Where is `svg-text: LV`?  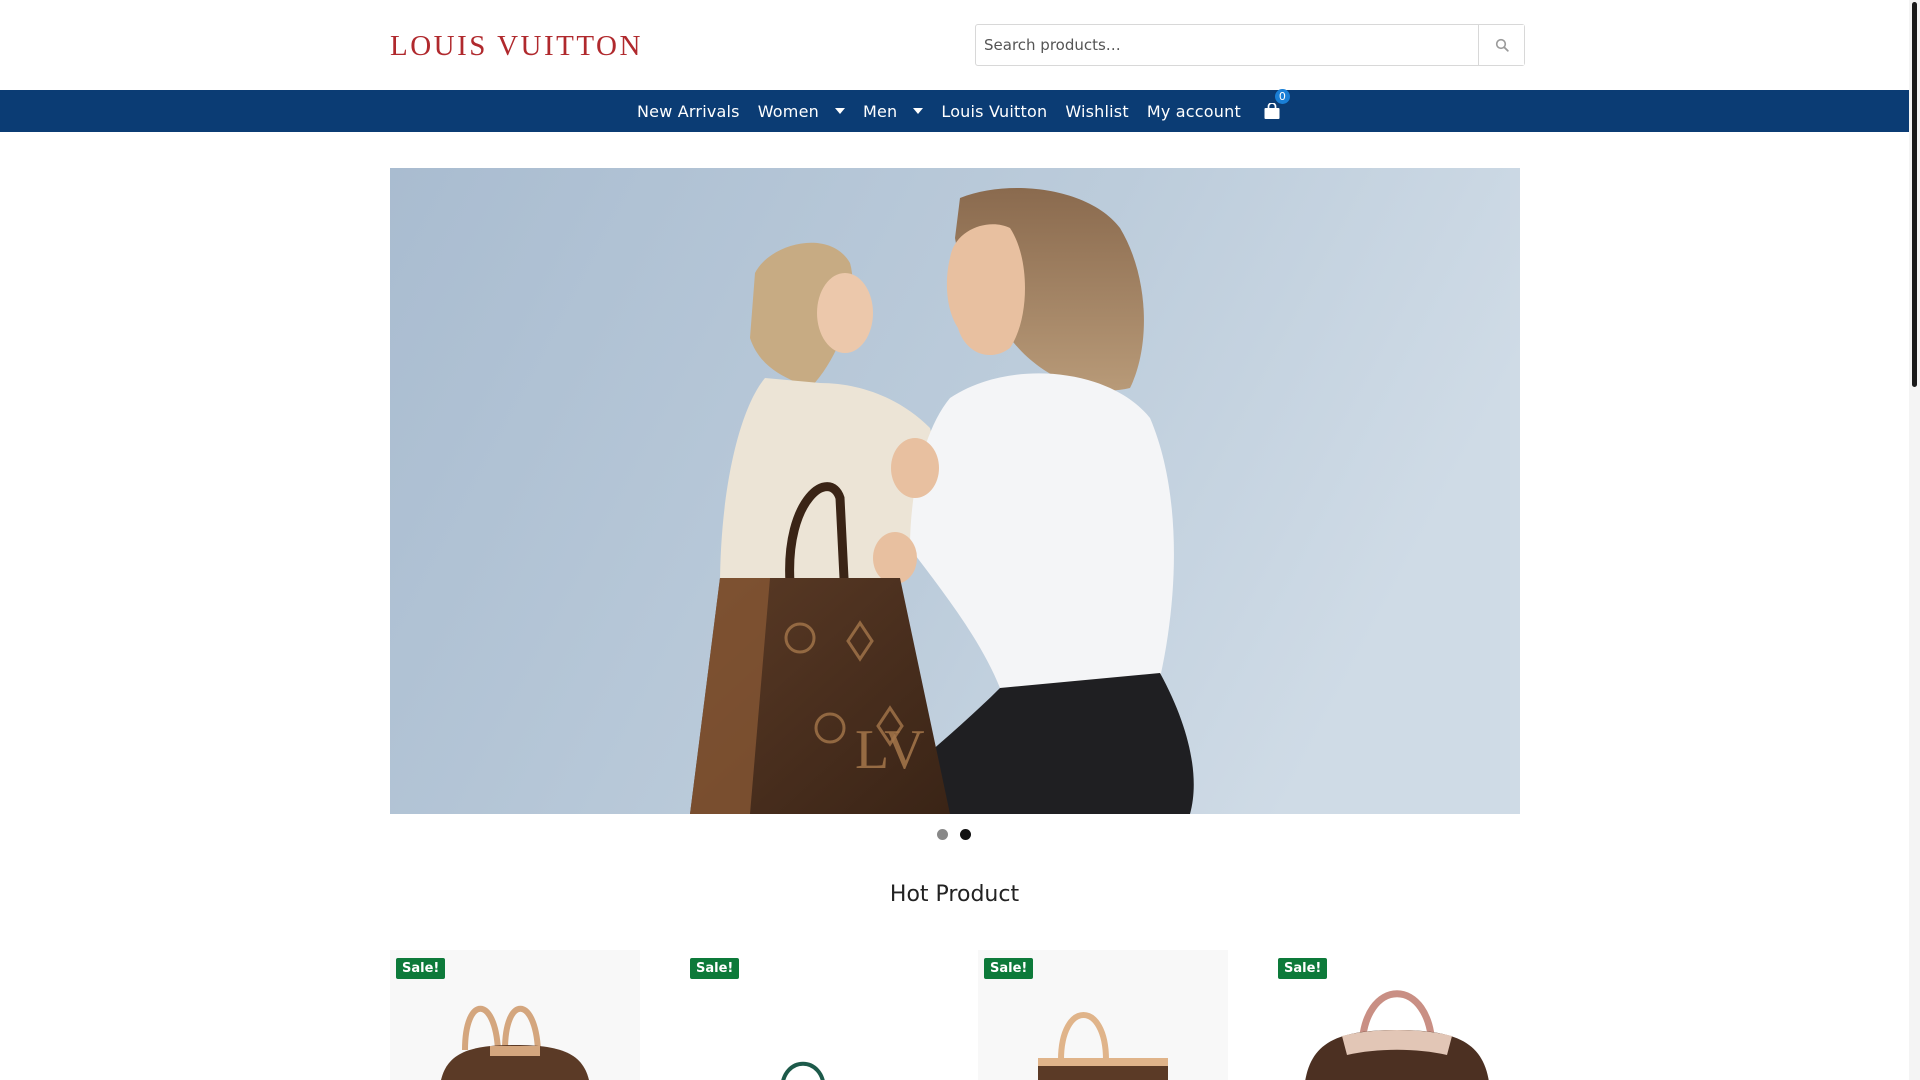 svg-text: LV is located at coordinates (890, 750).